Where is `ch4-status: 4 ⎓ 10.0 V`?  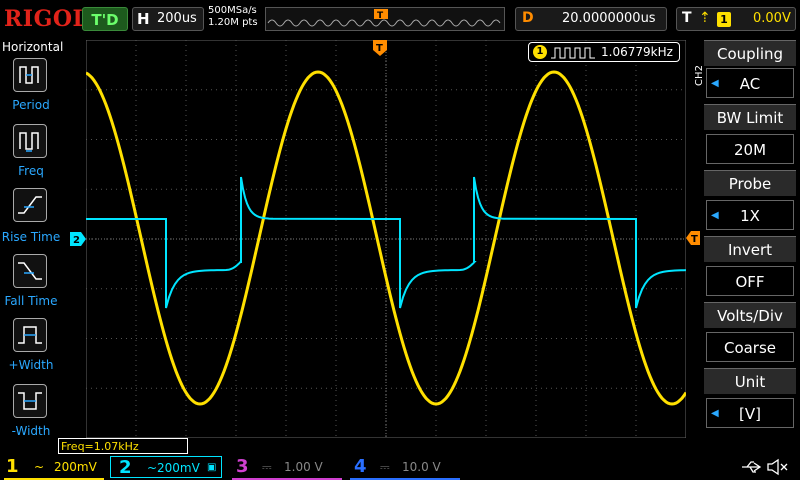 ch4-status: 4 ⎓ 10.0 V is located at coordinates (405, 468).